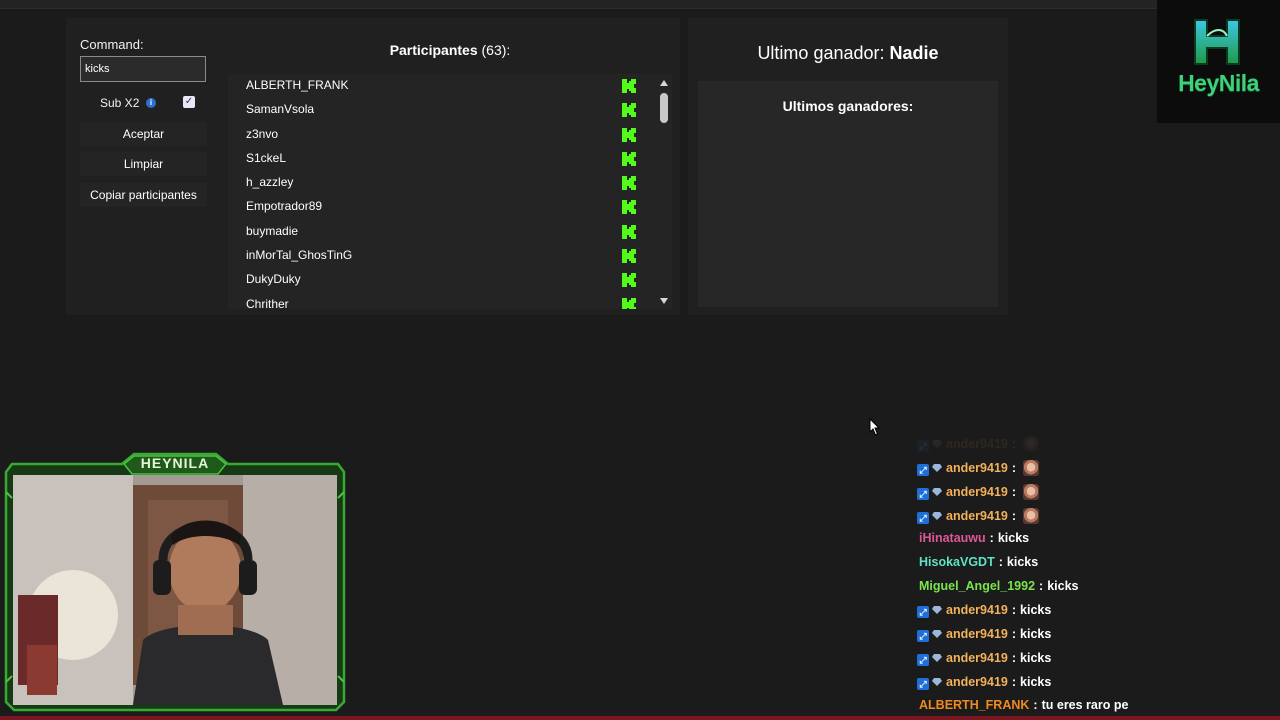 This screenshot has height=720, width=1280. I want to click on scrollbar-thumb, so click(664, 108).